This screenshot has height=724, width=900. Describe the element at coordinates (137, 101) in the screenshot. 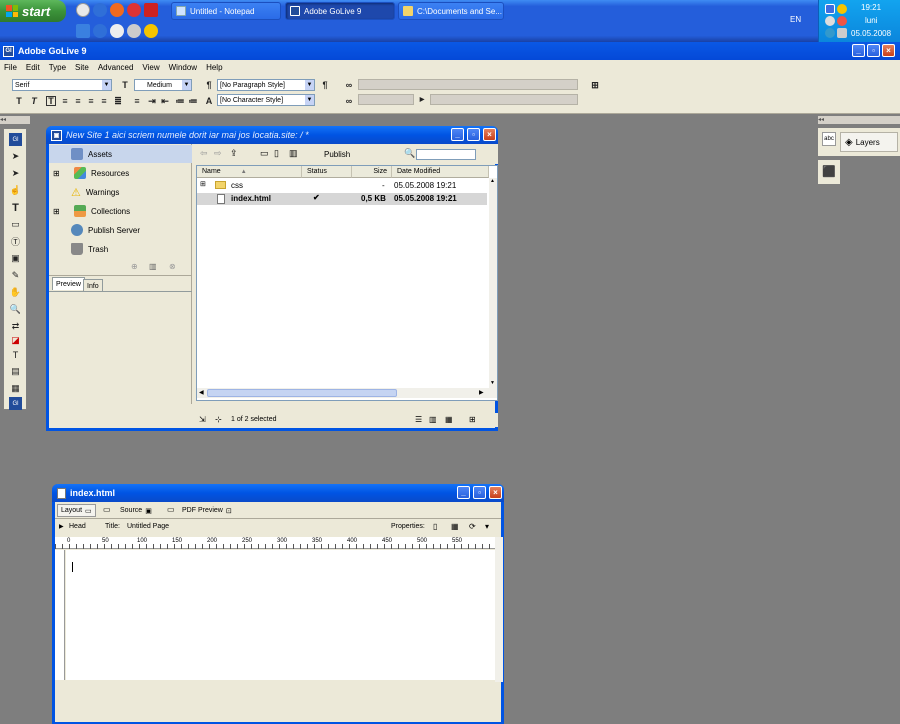

I see `list-numbered-icon: ≡` at that location.